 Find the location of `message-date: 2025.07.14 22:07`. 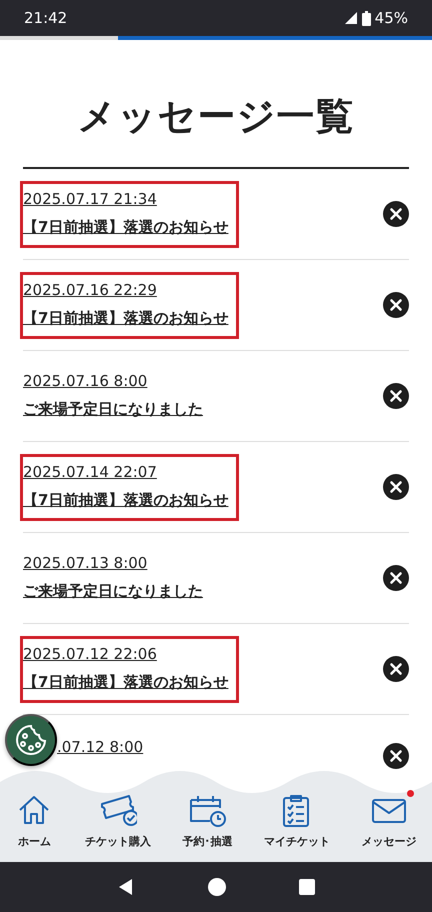

message-date: 2025.07.14 22:07 is located at coordinates (125, 471).